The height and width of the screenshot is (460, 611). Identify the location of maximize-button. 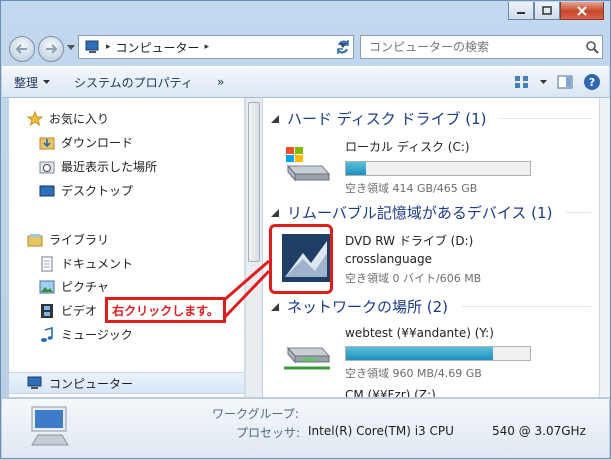
(547, 11).